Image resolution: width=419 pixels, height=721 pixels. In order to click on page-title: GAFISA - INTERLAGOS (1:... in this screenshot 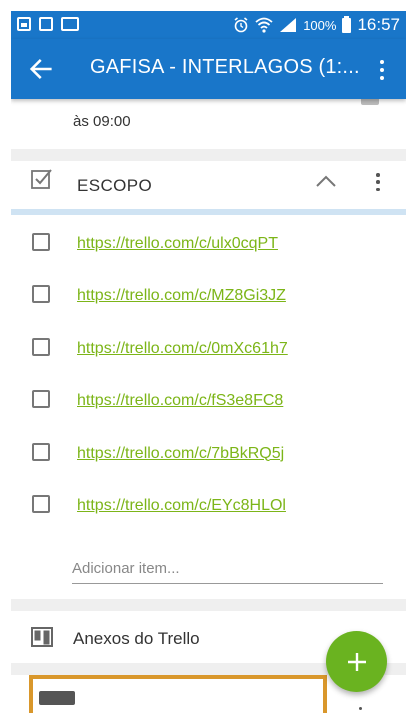, I will do `click(225, 67)`.